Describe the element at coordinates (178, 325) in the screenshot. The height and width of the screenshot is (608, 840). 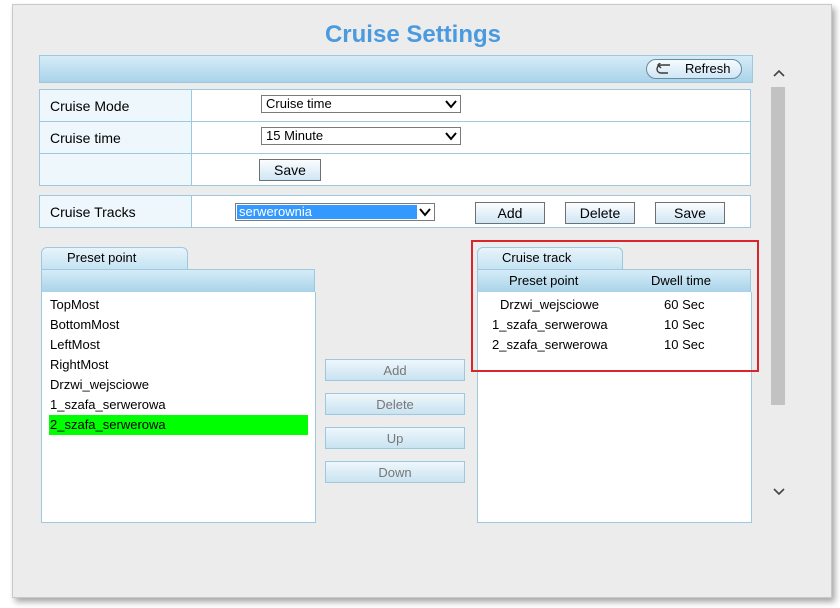
I see `list-item: BottomMost` at that location.